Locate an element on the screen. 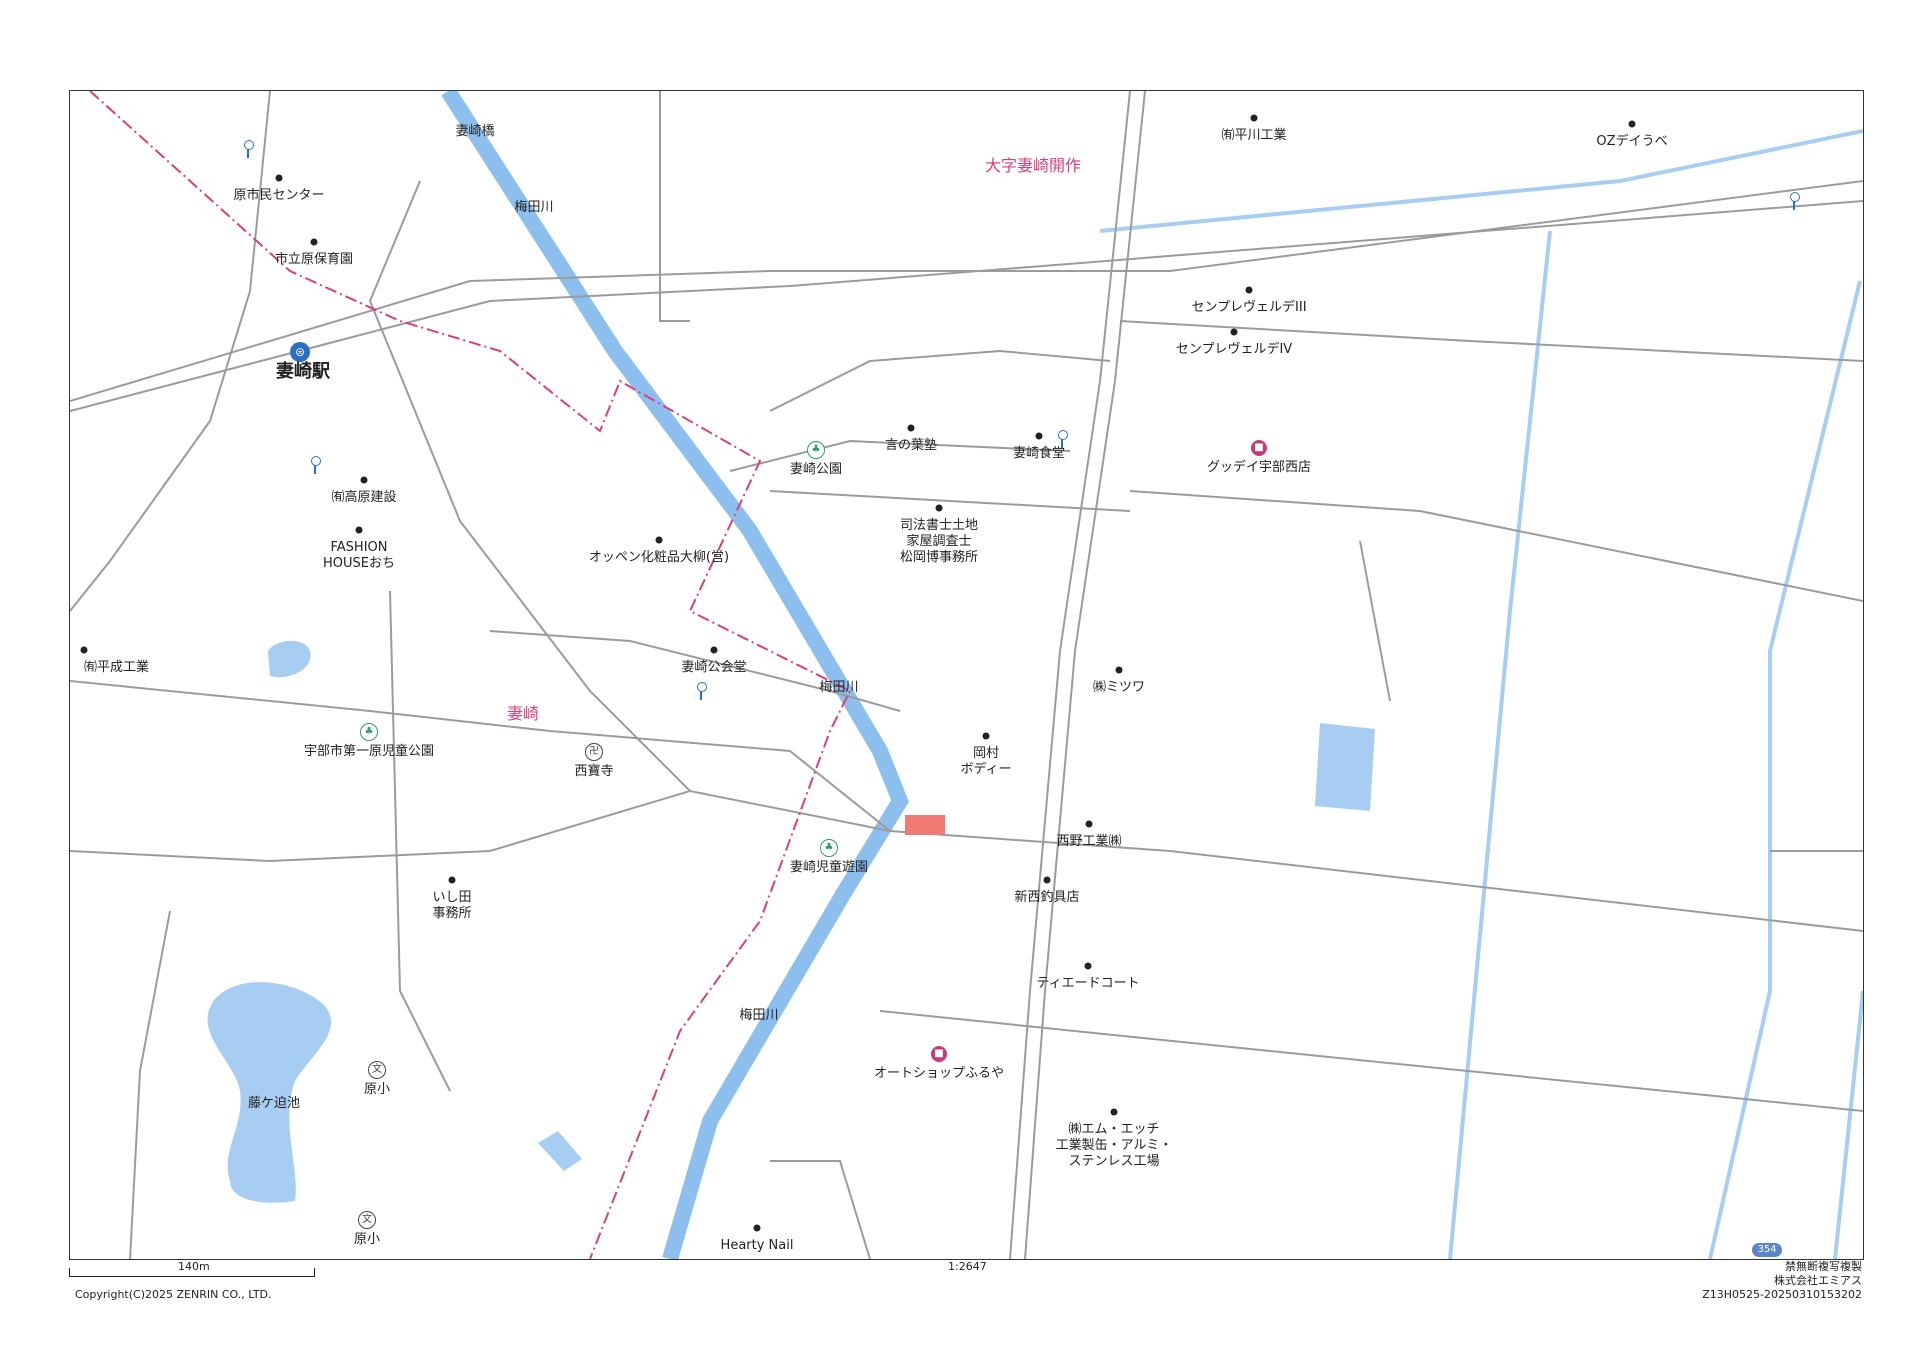 This screenshot has height=1357, width=1920. place-label: 西寶寺 is located at coordinates (594, 771).